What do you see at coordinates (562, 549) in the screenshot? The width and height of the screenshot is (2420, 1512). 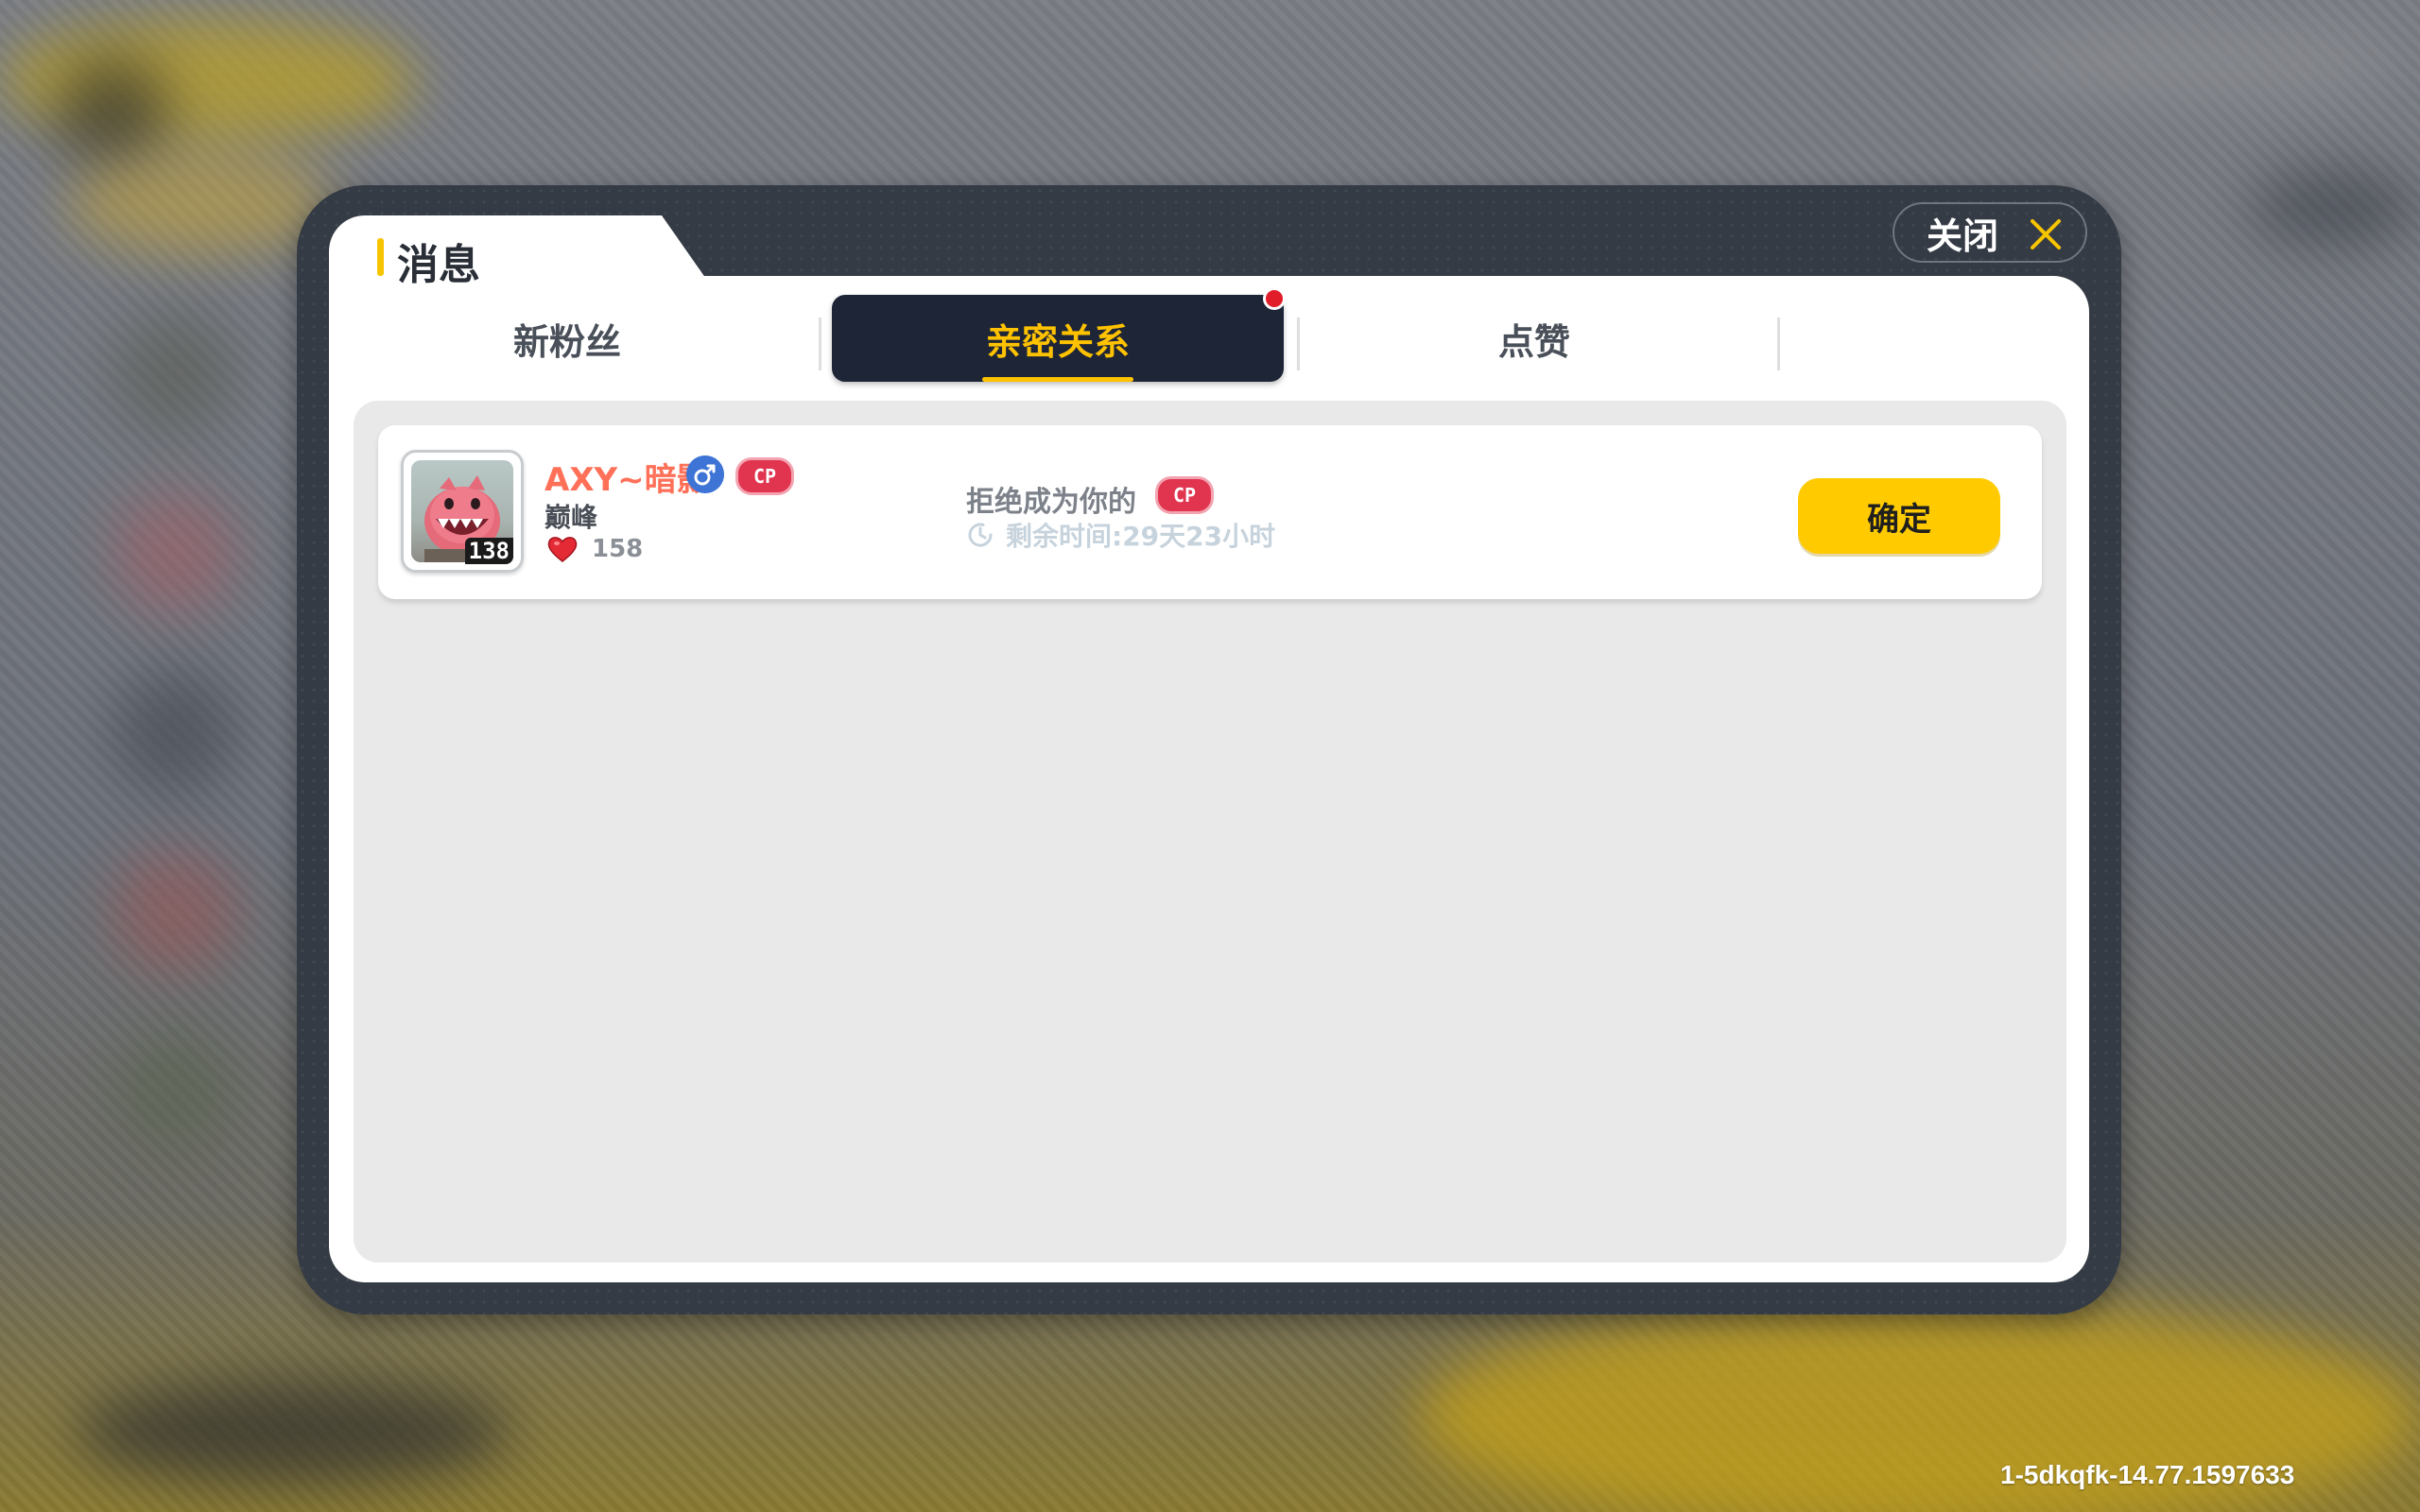 I see `heart-icon` at bounding box center [562, 549].